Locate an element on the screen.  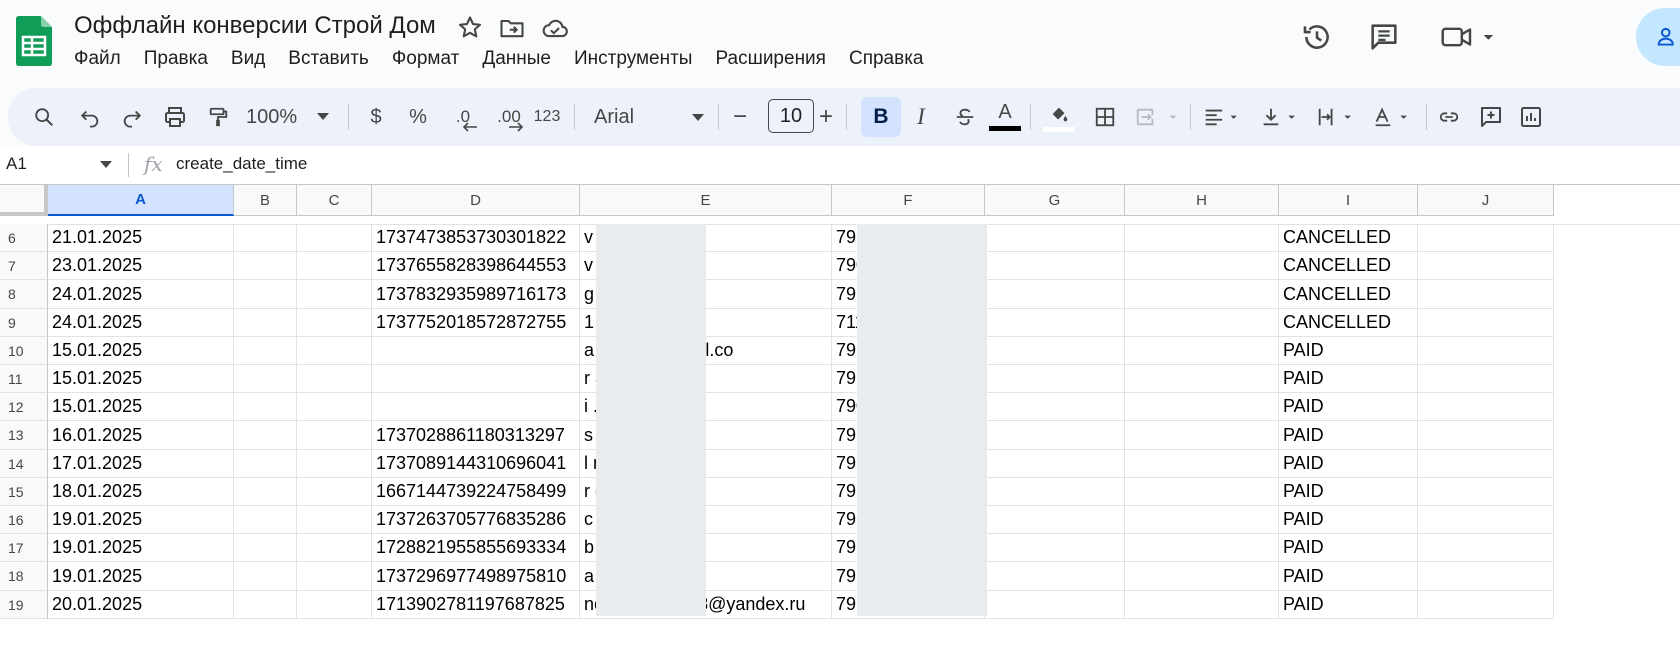
menu-insert: Вставить is located at coordinates (328, 60).